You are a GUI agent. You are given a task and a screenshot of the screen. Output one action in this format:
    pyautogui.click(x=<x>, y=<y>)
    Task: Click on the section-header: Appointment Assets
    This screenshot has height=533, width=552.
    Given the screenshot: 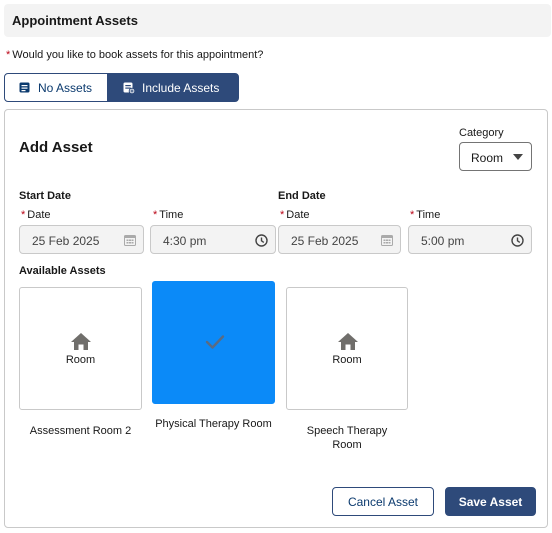 What is the action you would take?
    pyautogui.click(x=277, y=20)
    